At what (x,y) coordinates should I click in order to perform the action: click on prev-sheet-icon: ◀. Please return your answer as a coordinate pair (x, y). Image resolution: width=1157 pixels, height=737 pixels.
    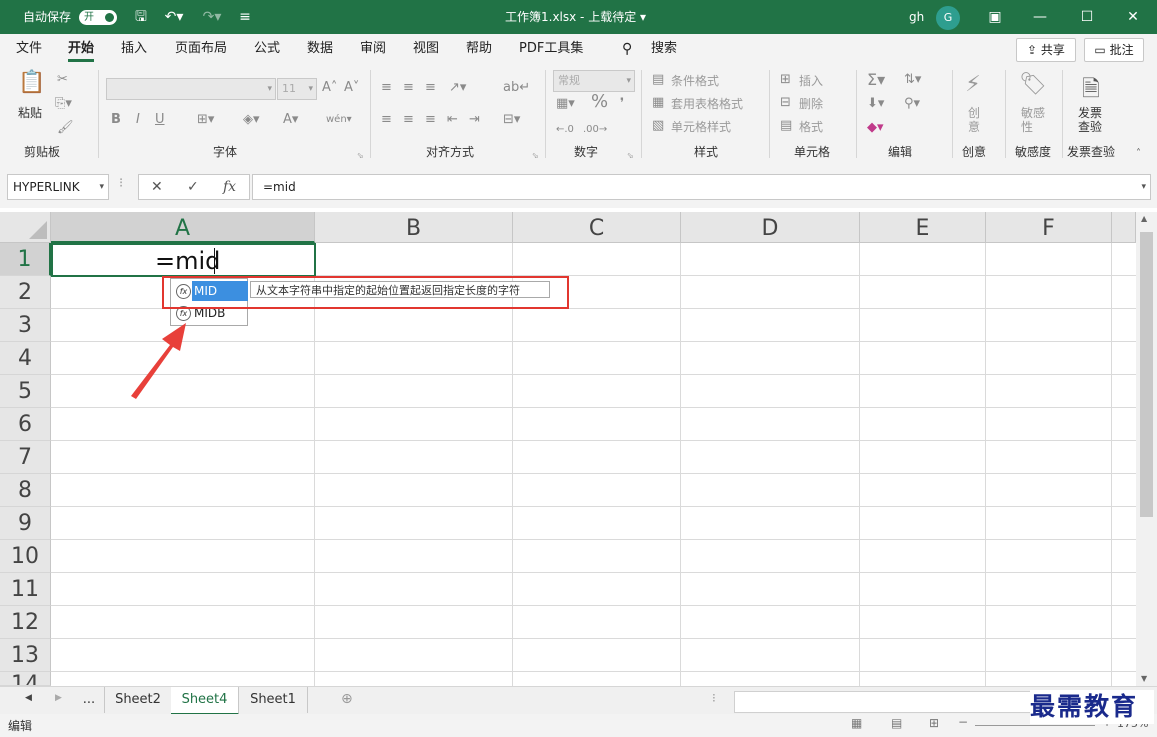
    Looking at the image, I should click on (28, 698).